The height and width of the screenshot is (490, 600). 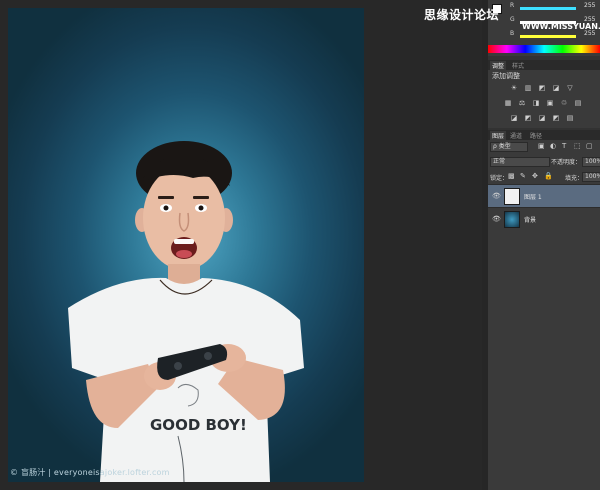 I want to click on fill-input: 100%, so click(x=591, y=177).